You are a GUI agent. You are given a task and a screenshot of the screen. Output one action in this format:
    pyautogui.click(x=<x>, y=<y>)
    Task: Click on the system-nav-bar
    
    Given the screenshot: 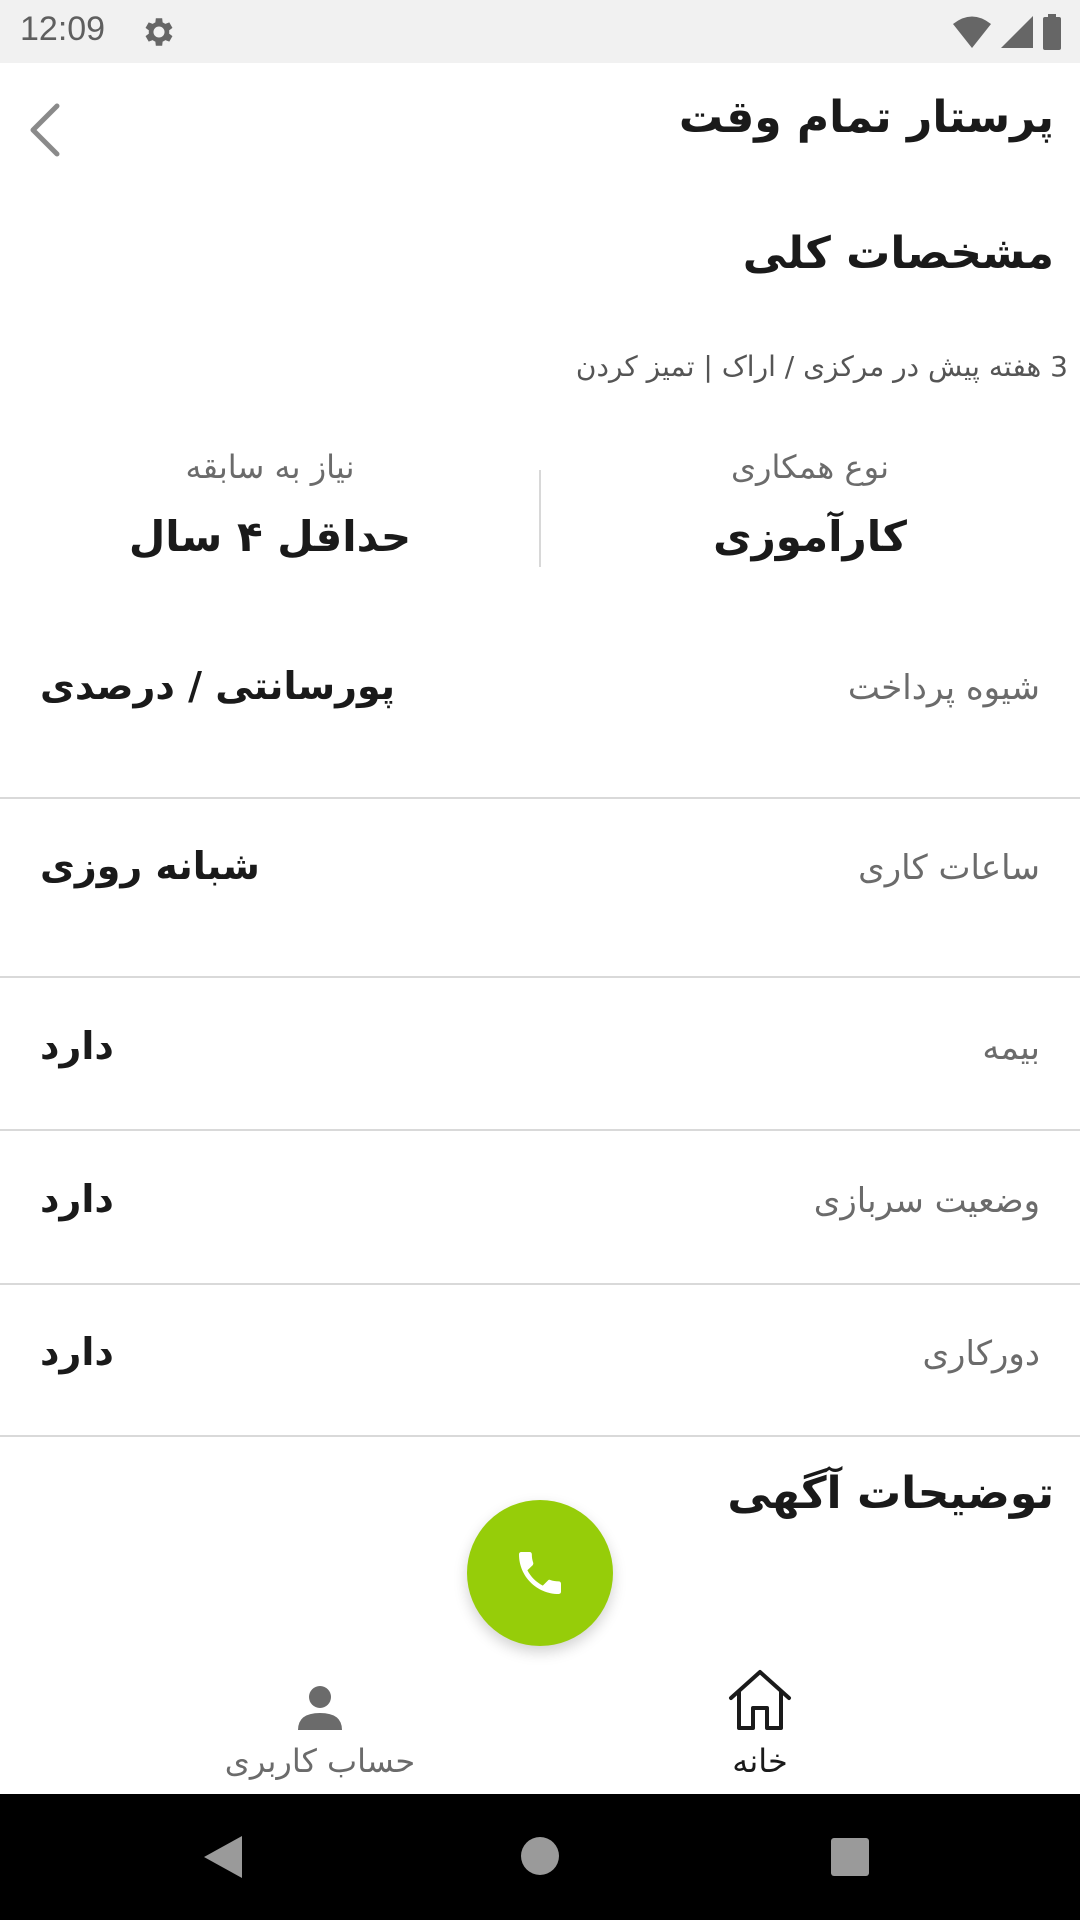 What is the action you would take?
    pyautogui.click(x=540, y=1857)
    